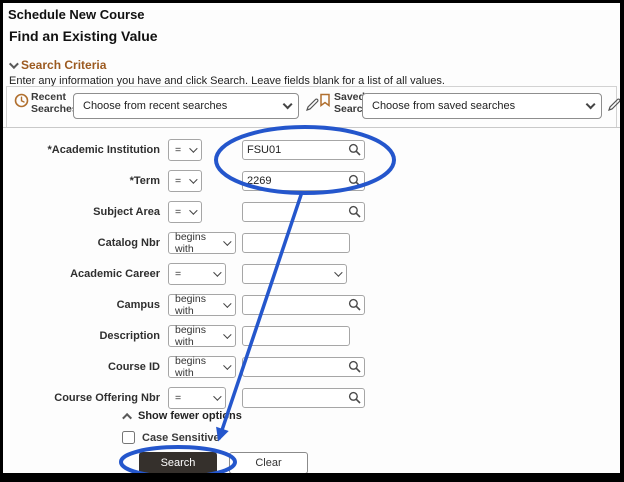 The width and height of the screenshot is (624, 482). I want to click on search-criteria-section-toggle: Search Criteria, so click(57, 65).